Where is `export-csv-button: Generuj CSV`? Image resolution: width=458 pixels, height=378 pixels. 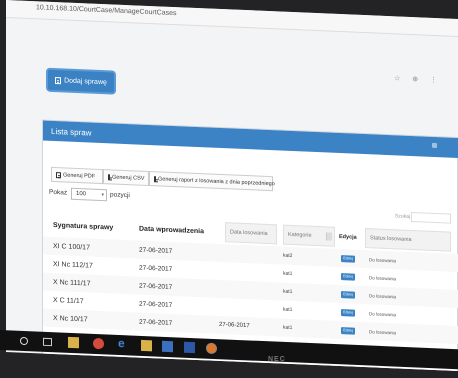
export-csv-button: Generuj CSV is located at coordinates (126, 177).